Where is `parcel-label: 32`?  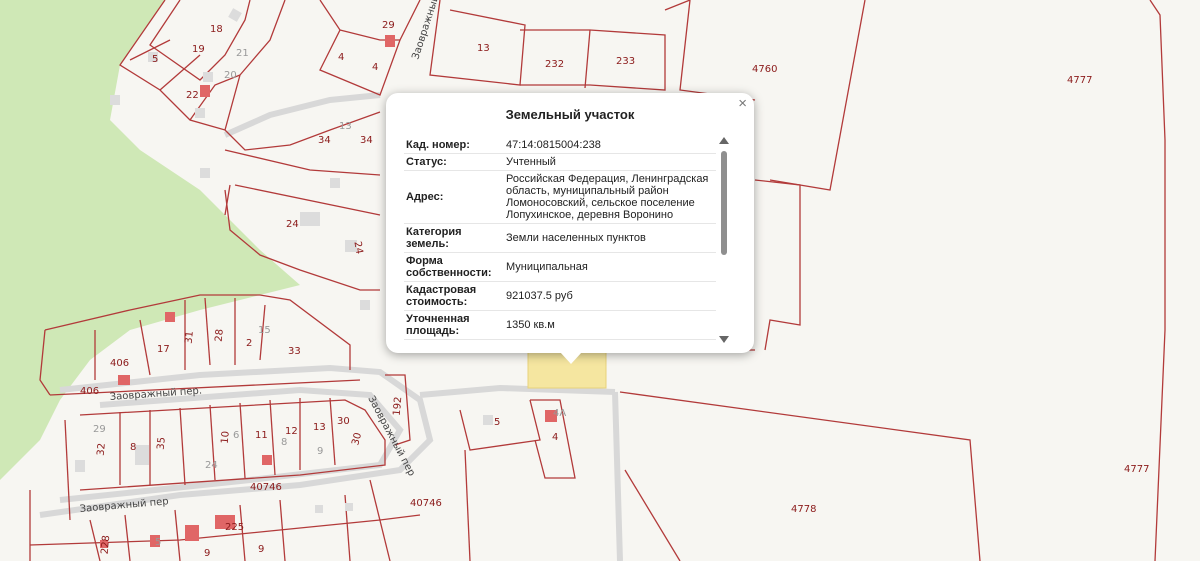
parcel-label: 32 is located at coordinates (102, 450).